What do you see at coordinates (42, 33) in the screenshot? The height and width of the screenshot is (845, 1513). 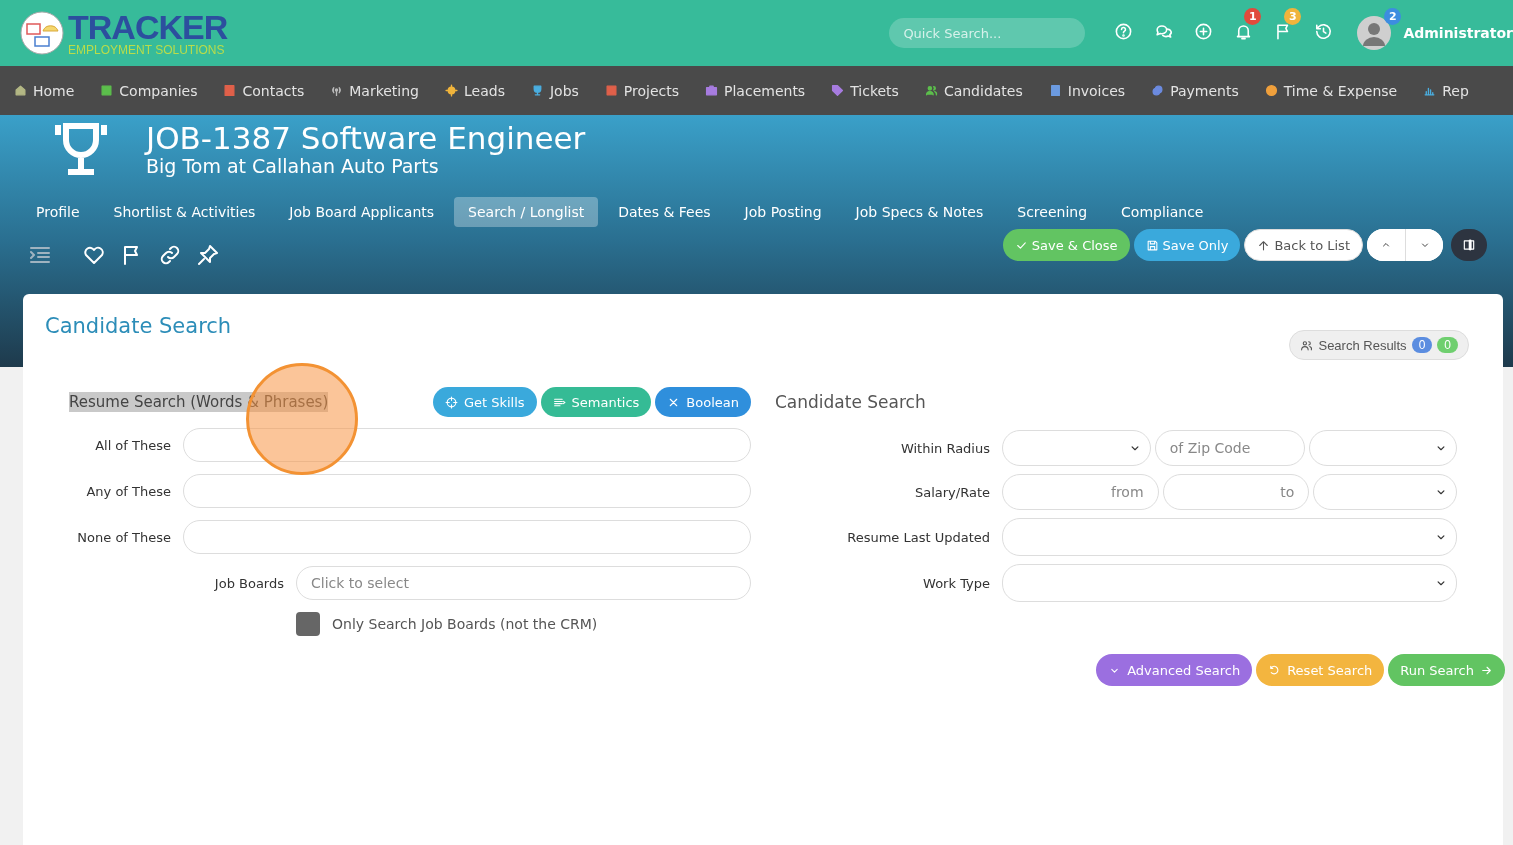 I see `logo-icon` at bounding box center [42, 33].